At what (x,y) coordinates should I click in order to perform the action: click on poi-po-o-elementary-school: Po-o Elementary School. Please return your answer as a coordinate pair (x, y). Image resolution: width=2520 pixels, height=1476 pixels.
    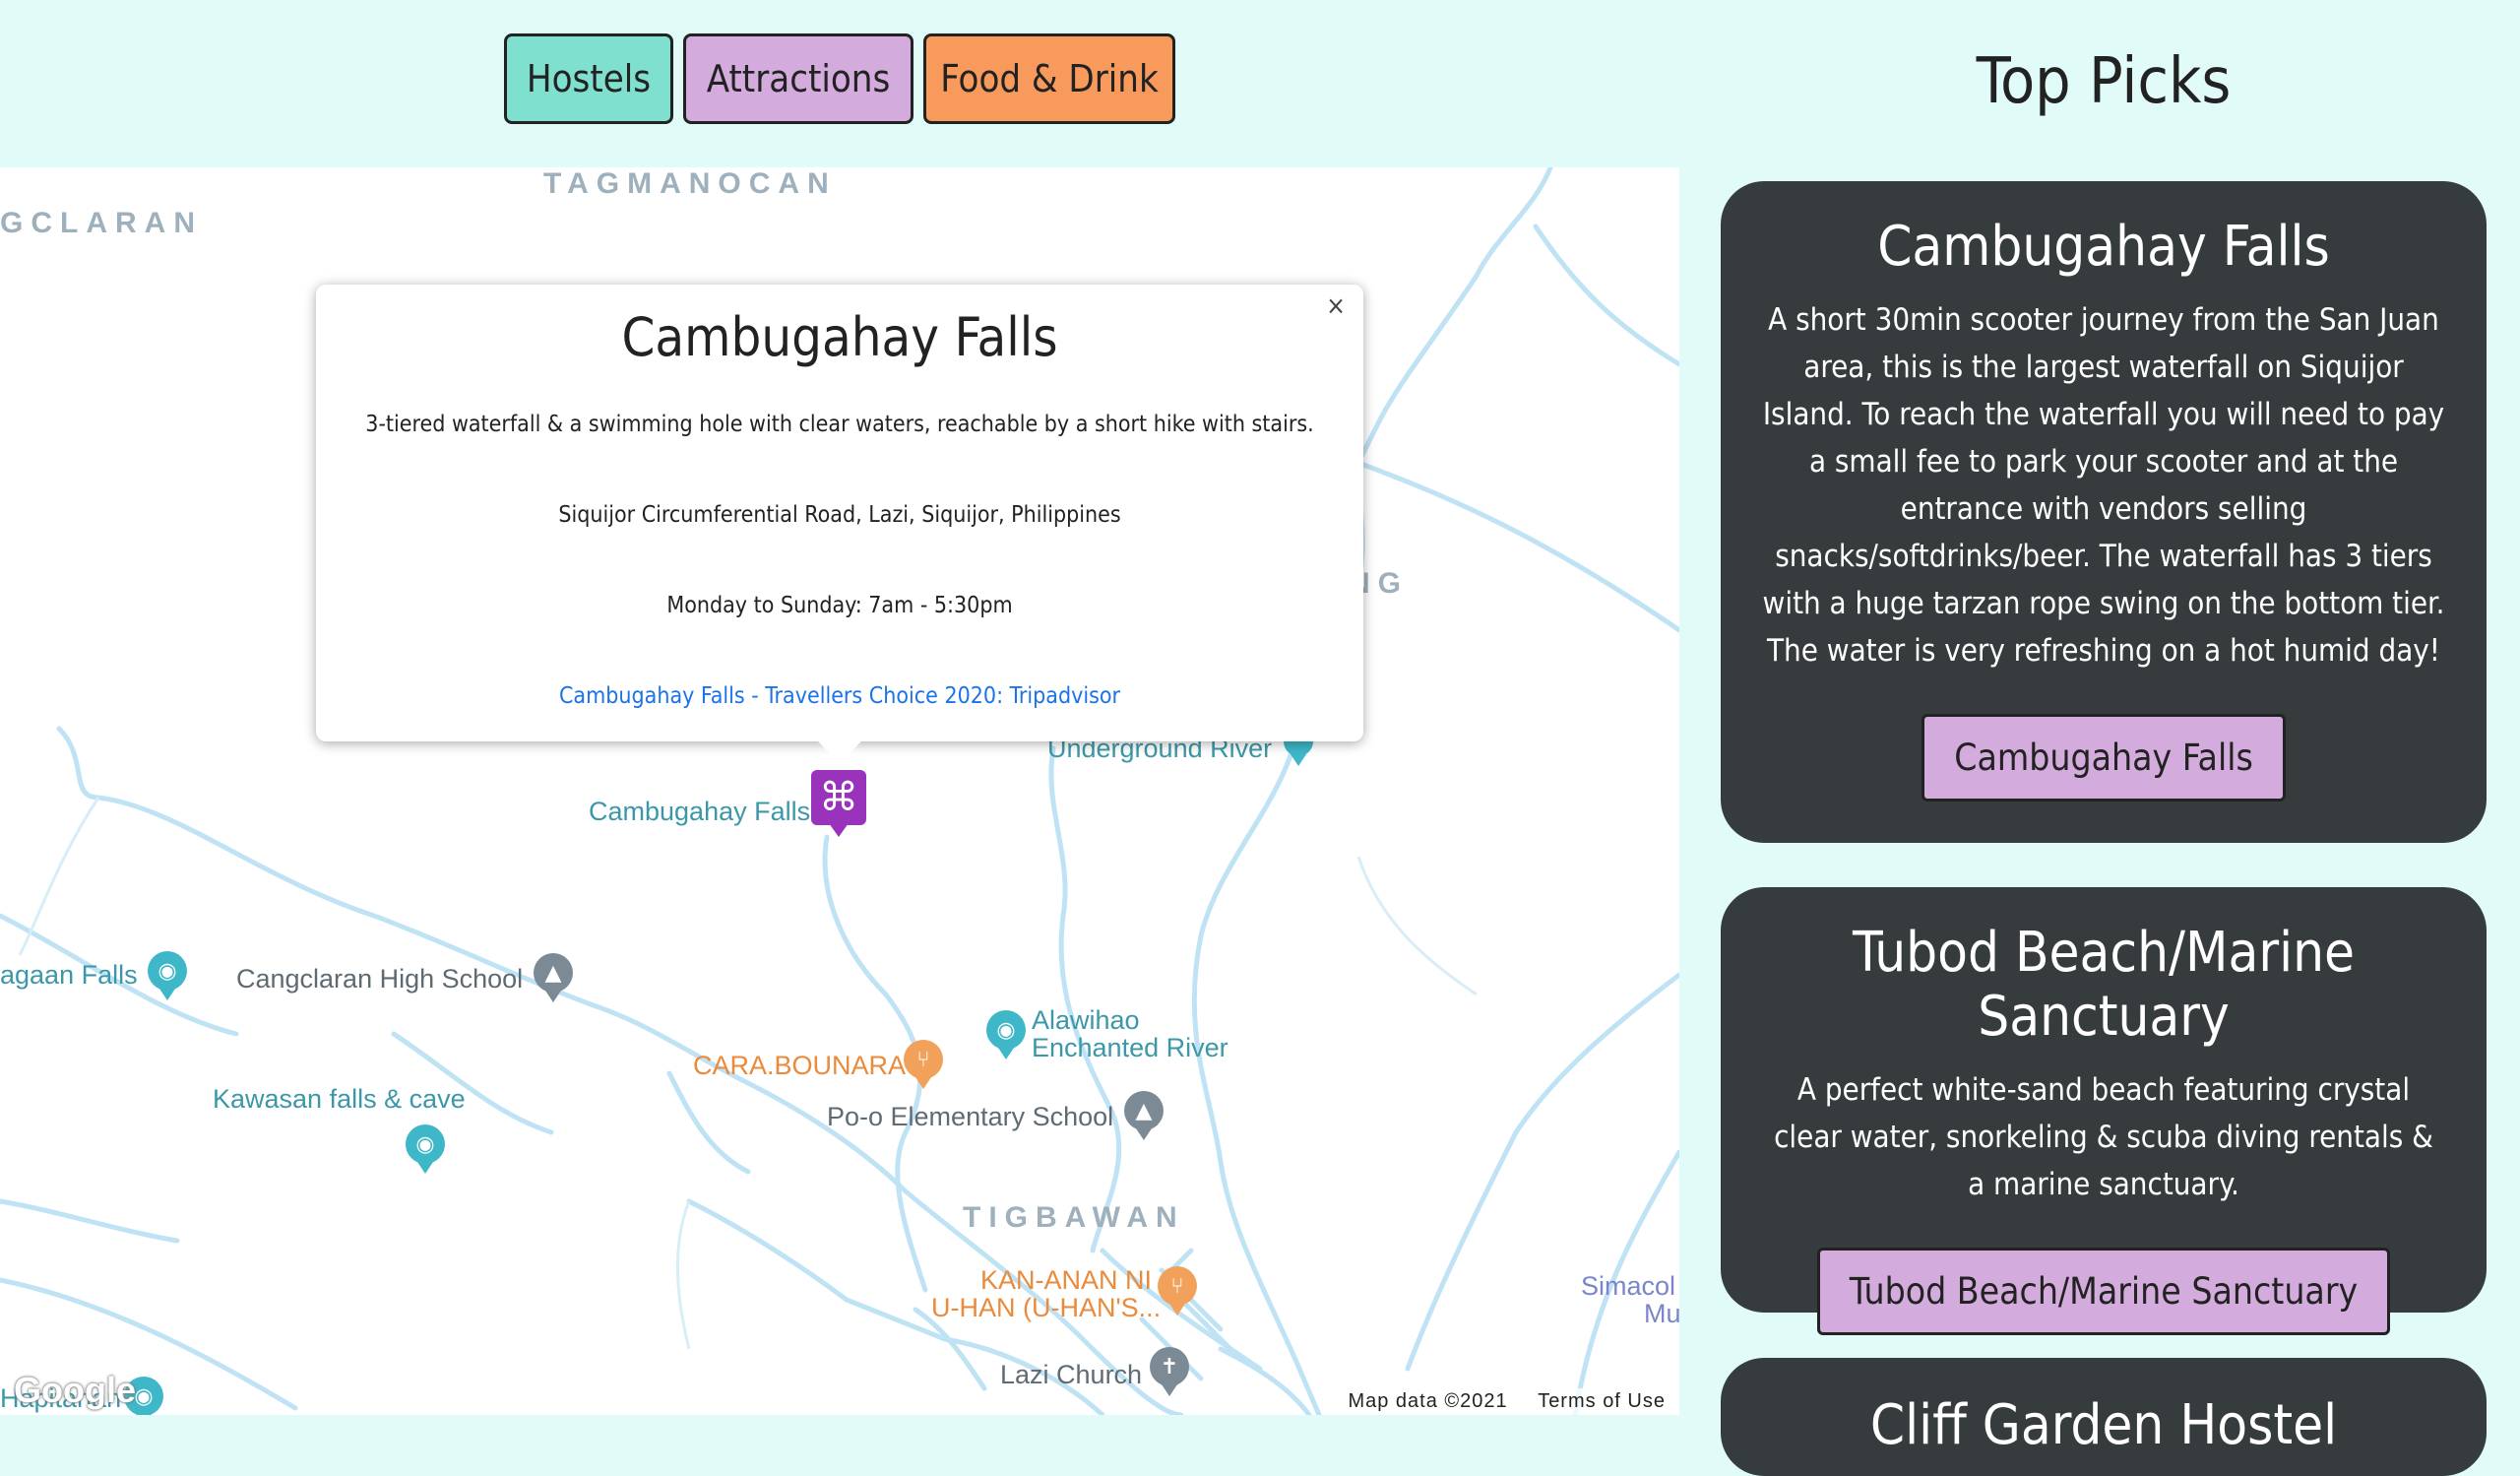
    Looking at the image, I should click on (970, 1117).